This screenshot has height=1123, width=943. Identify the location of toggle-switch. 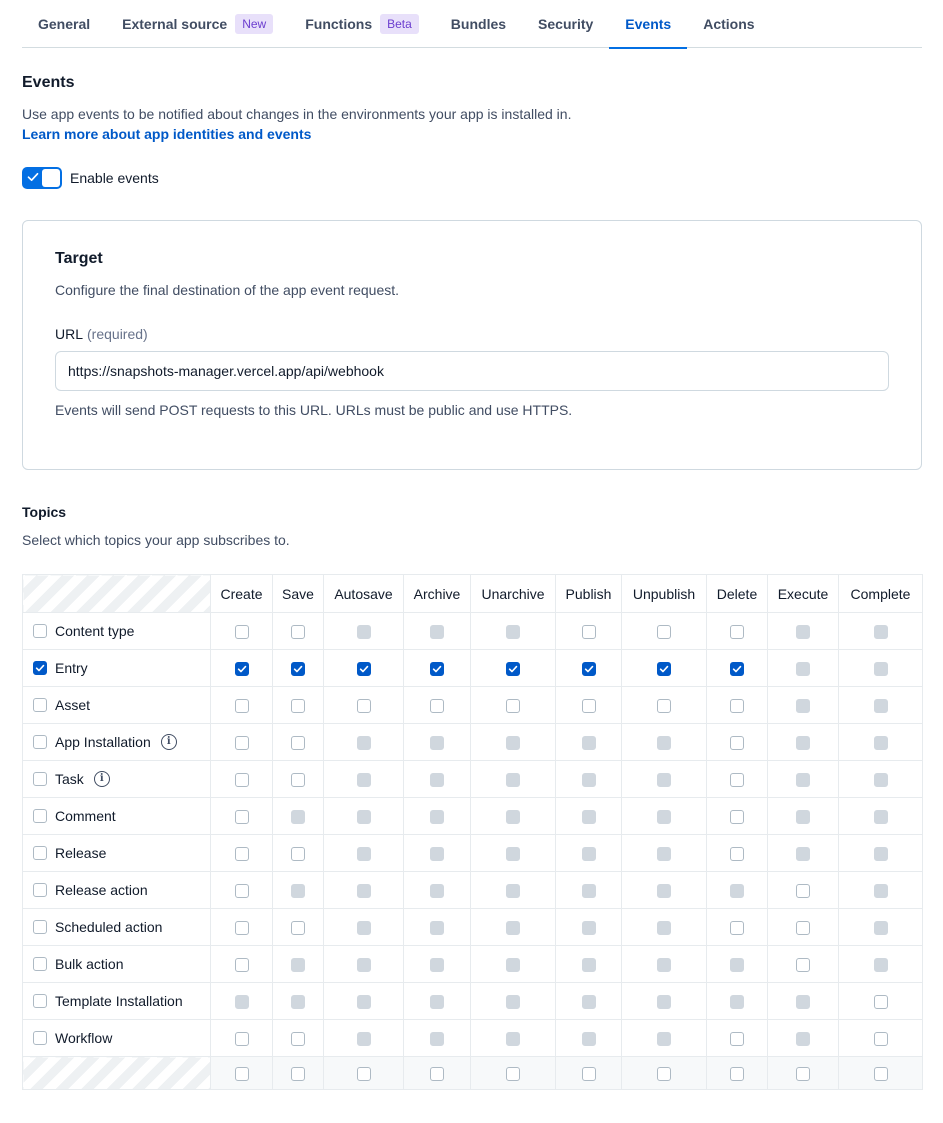
(42, 178).